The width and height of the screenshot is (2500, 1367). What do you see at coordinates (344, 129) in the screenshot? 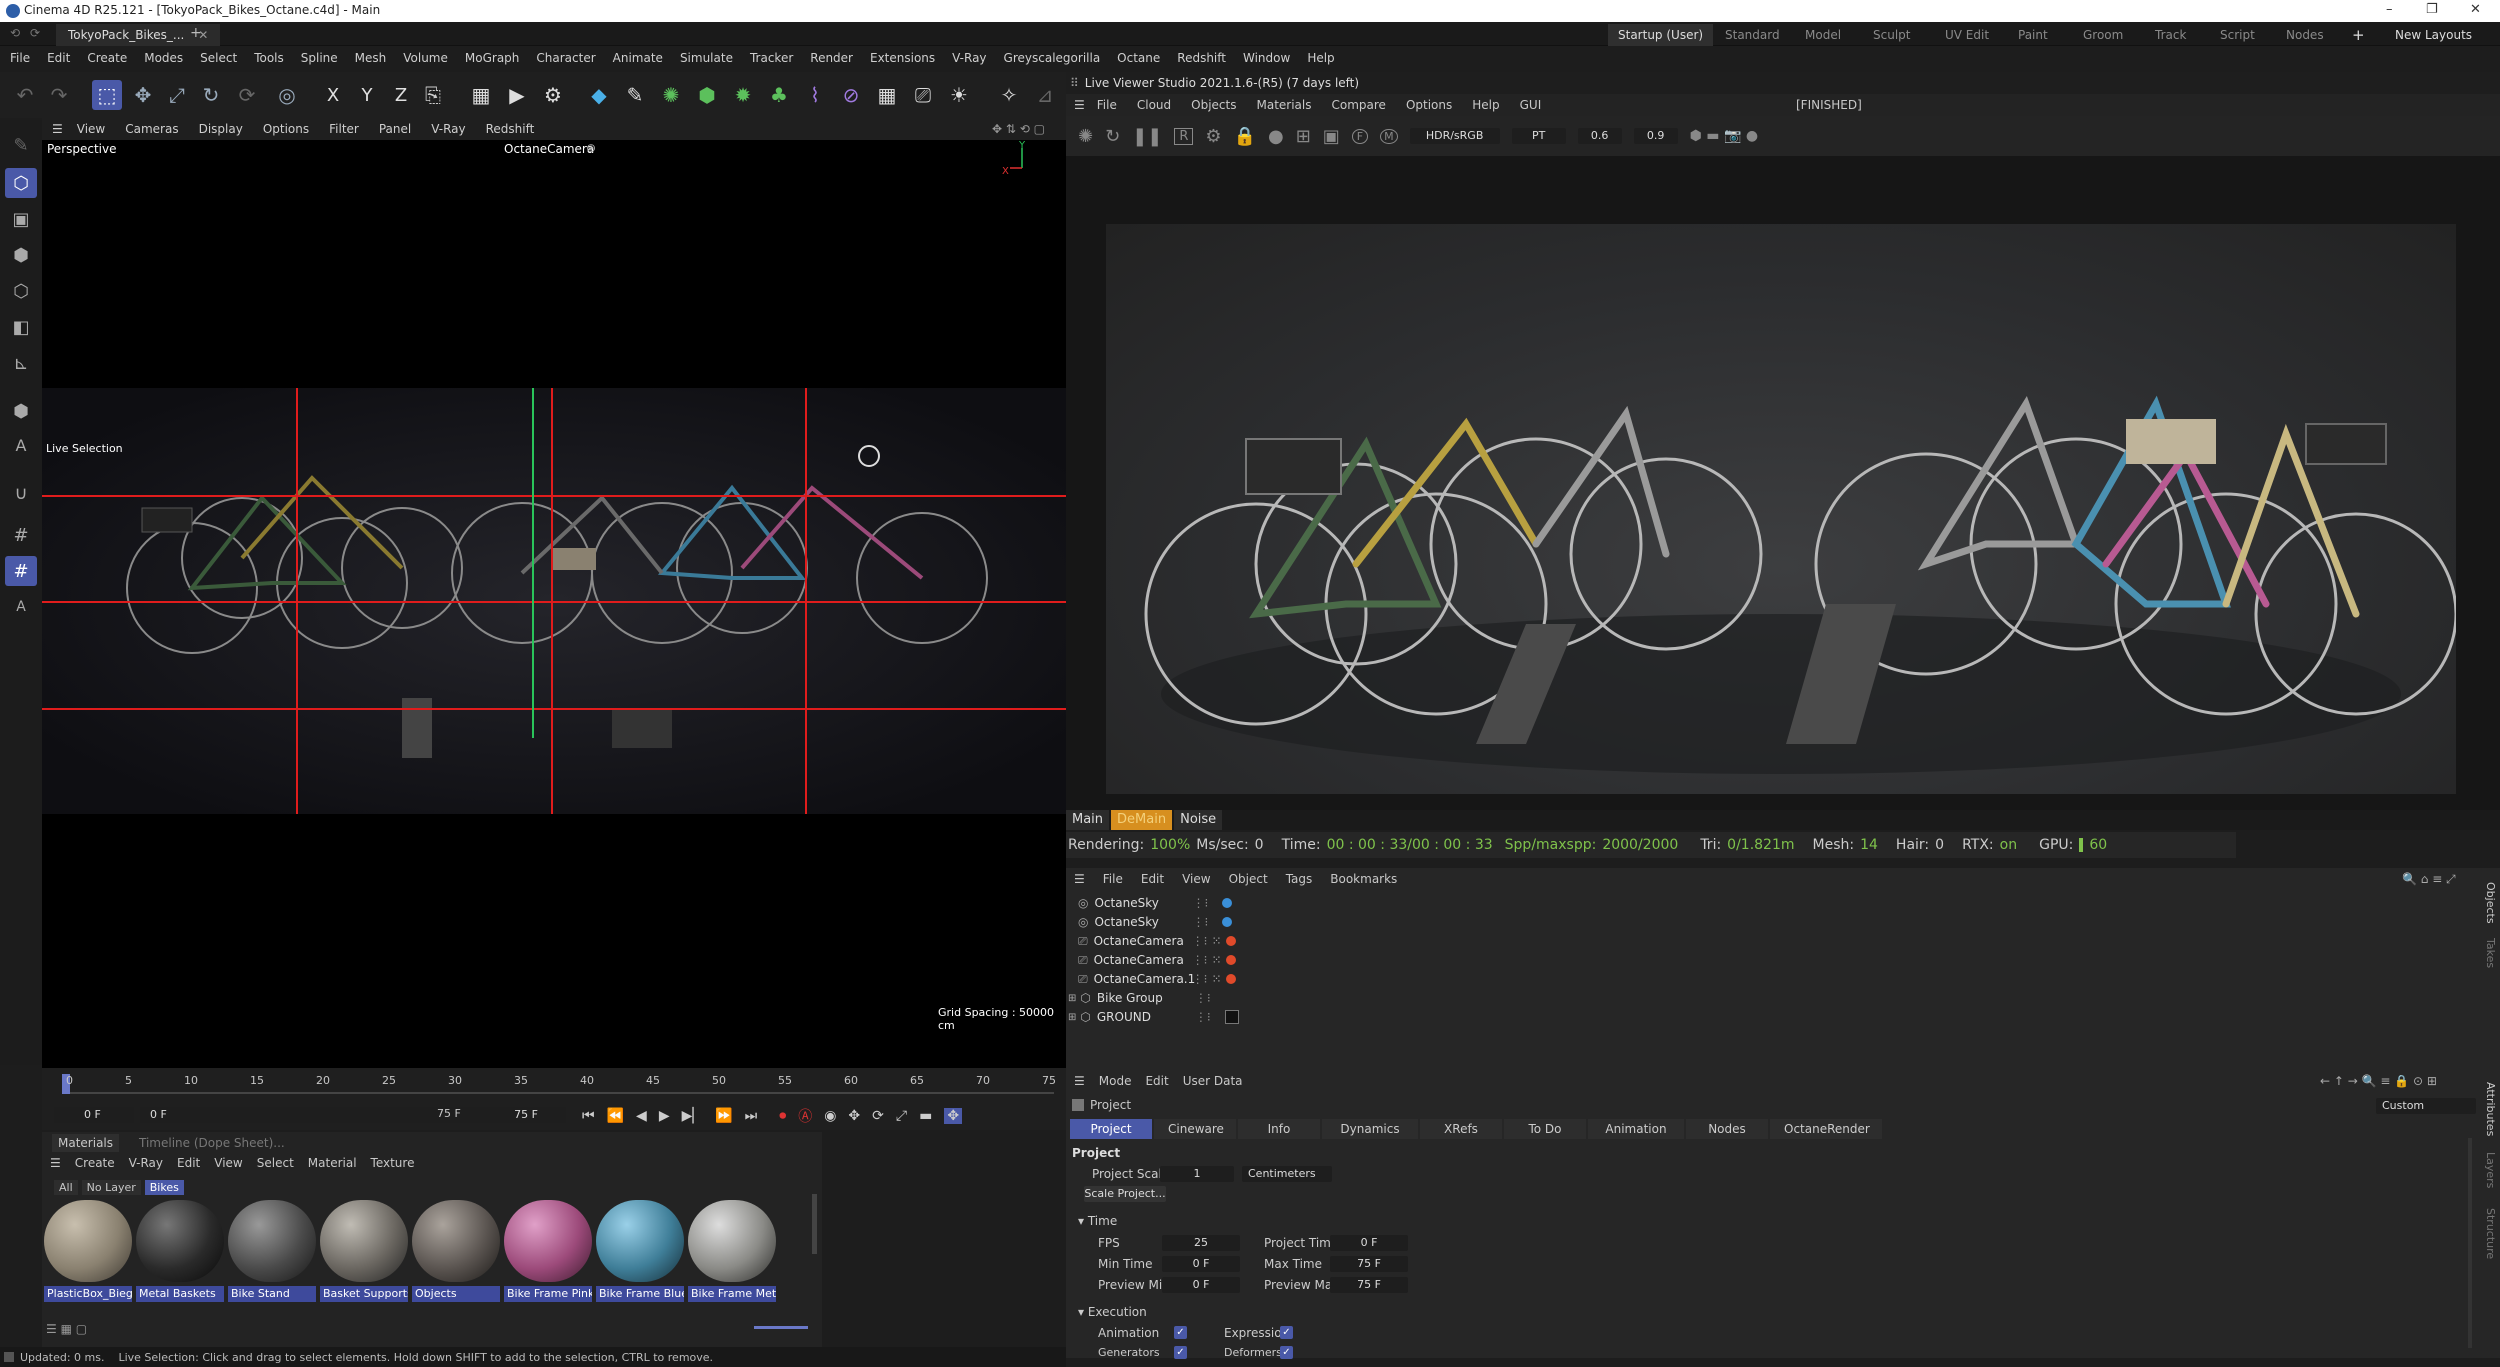
I see `viewport-menu-filter: Filter` at bounding box center [344, 129].